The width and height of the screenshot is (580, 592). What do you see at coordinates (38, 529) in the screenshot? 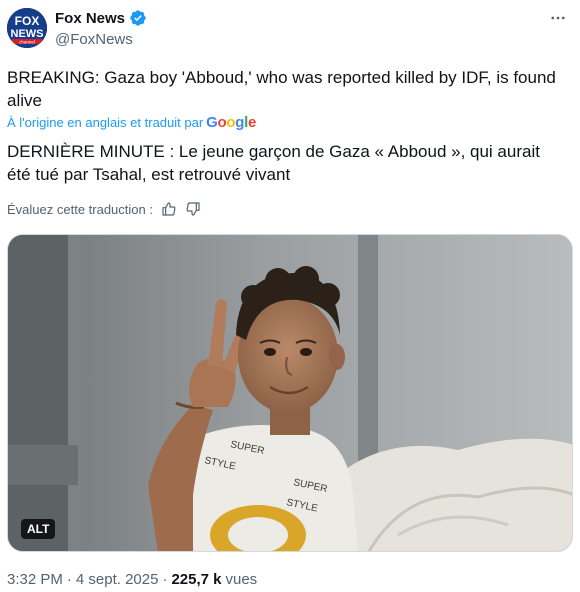
I see `alt-text-badge: ALT` at bounding box center [38, 529].